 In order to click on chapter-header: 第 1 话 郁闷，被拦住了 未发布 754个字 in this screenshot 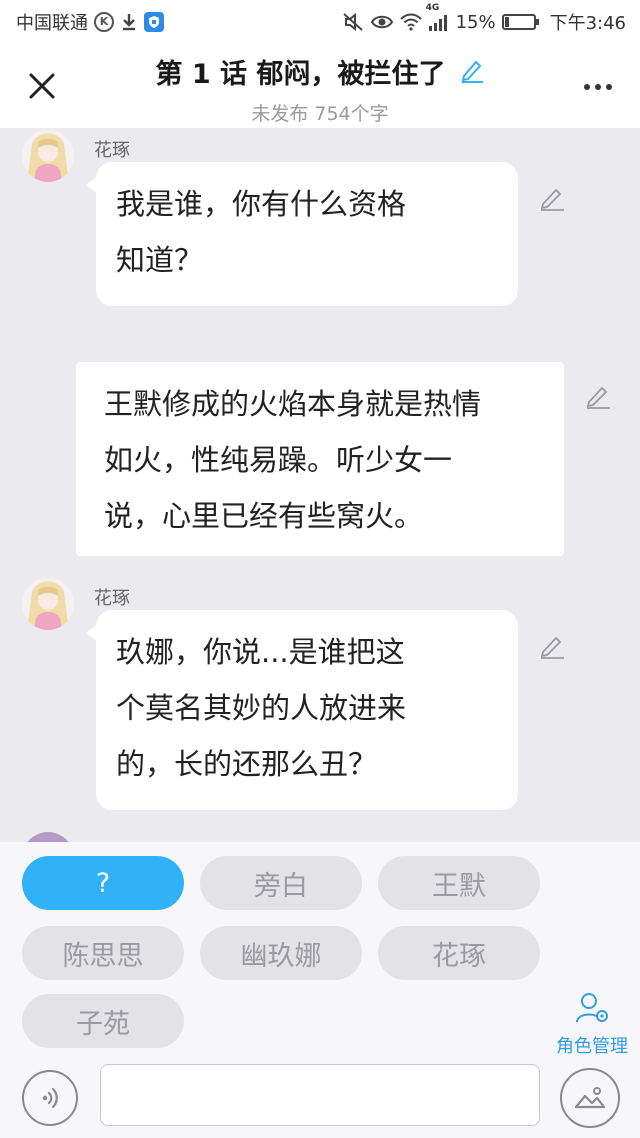, I will do `click(320, 86)`.